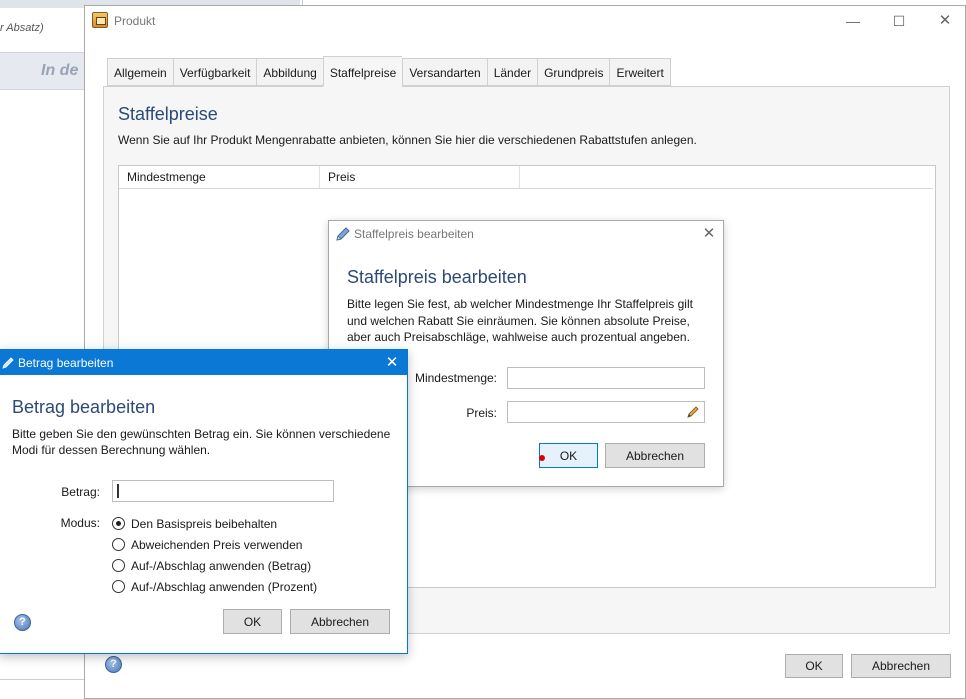 The width and height of the screenshot is (966, 699). I want to click on mindestmenge-input, so click(606, 378).